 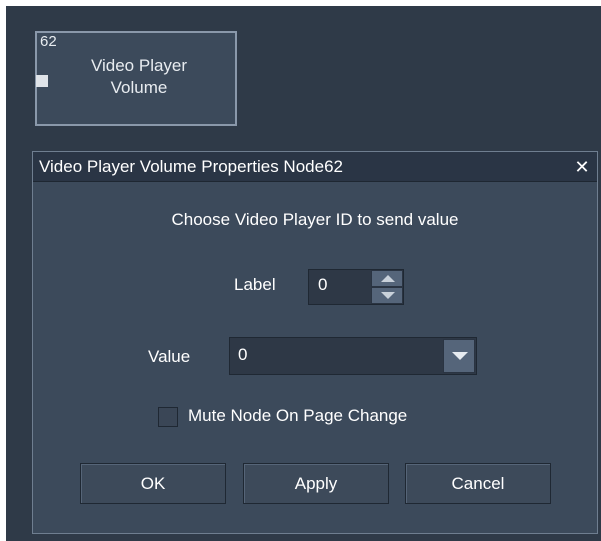 What do you see at coordinates (322, 285) in the screenshot?
I see `label-spin-value: 0` at bounding box center [322, 285].